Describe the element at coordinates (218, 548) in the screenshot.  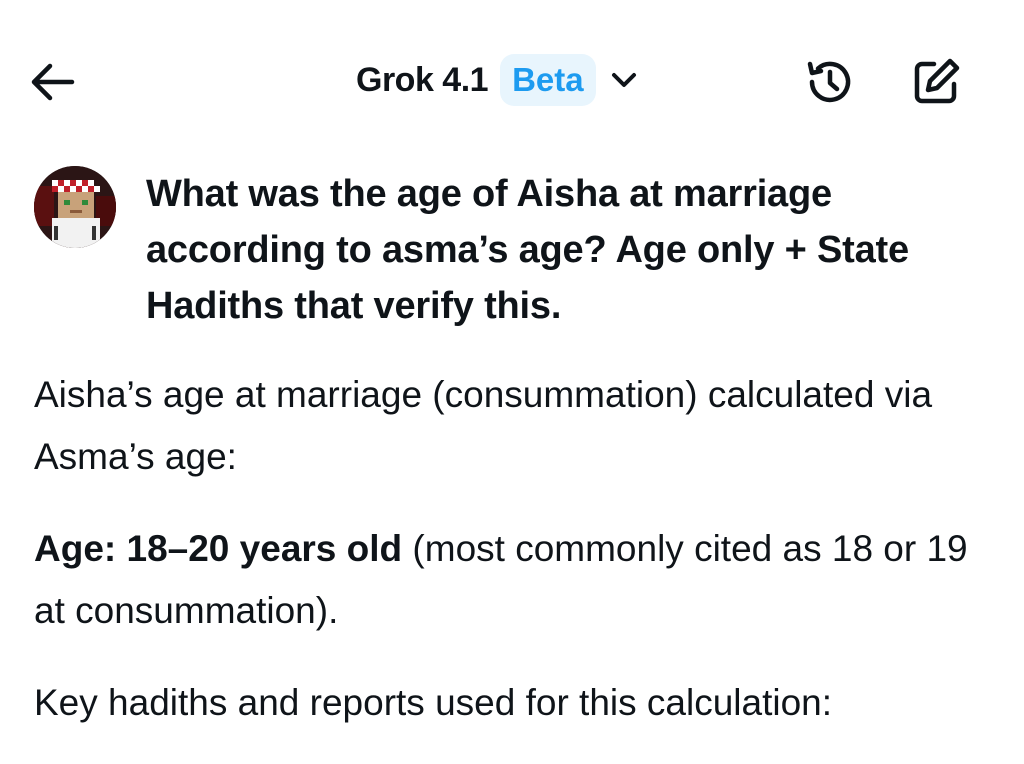
I see `age-highlight: Age: 18–20 years old` at that location.